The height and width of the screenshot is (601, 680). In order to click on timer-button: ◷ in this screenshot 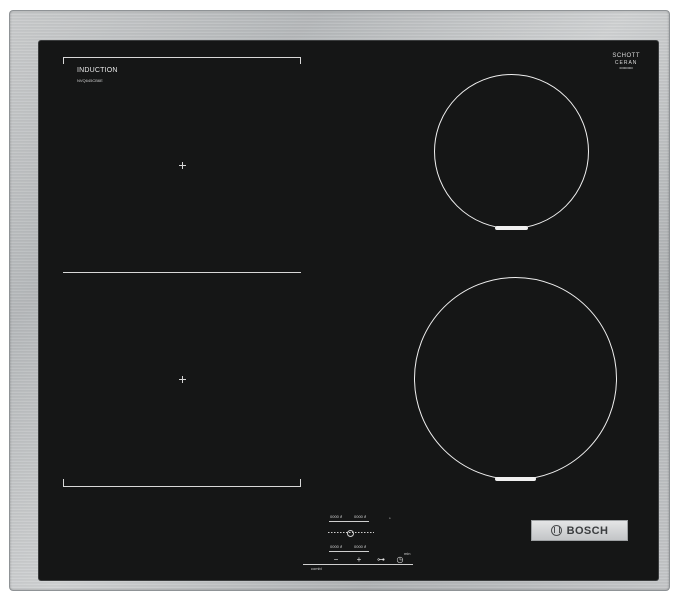, I will do `click(400, 560)`.